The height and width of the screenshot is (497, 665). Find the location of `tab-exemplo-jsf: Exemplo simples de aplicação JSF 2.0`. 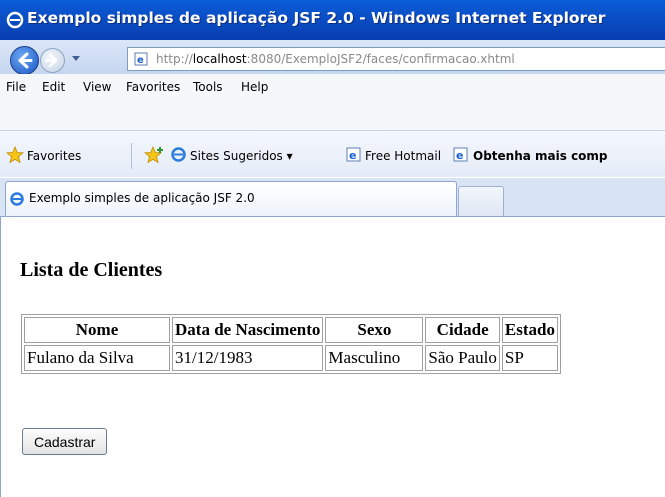

tab-exemplo-jsf: Exemplo simples de aplicação JSF 2.0 is located at coordinates (231, 198).